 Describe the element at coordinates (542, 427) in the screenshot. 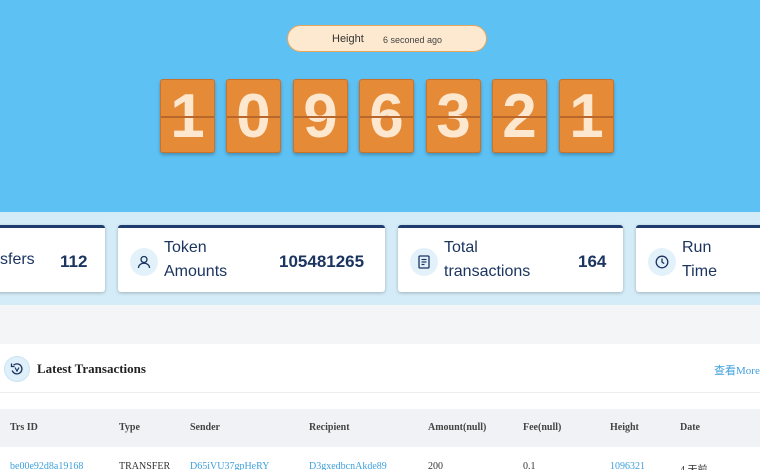

I see `column-header-fee: Fee(null)` at that location.